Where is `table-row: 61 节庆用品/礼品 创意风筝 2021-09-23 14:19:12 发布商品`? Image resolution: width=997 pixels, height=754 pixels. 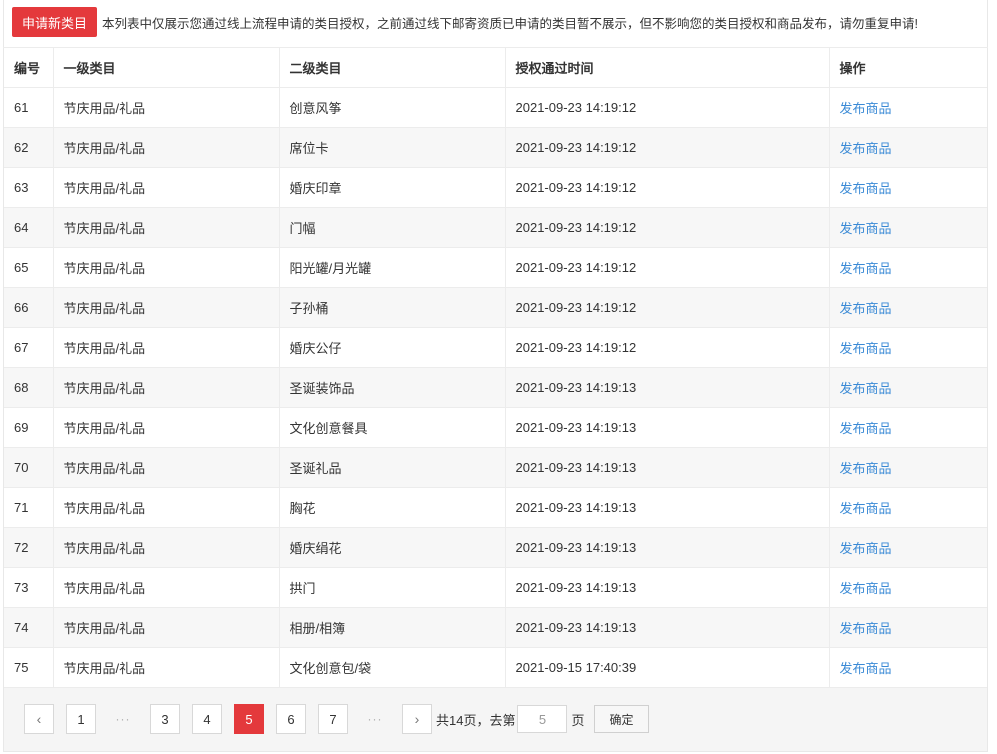 table-row: 61 节庆用品/礼品 创意风筝 2021-09-23 14:19:12 发布商品 is located at coordinates (495, 107).